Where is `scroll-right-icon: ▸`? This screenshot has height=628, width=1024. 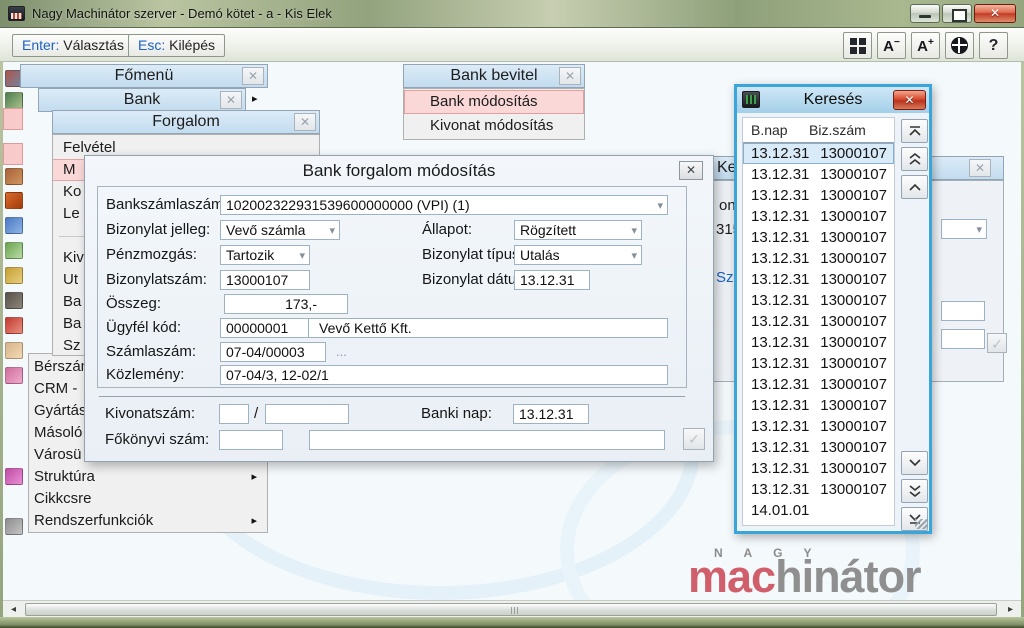 scroll-right-icon: ▸ is located at coordinates (1010, 609).